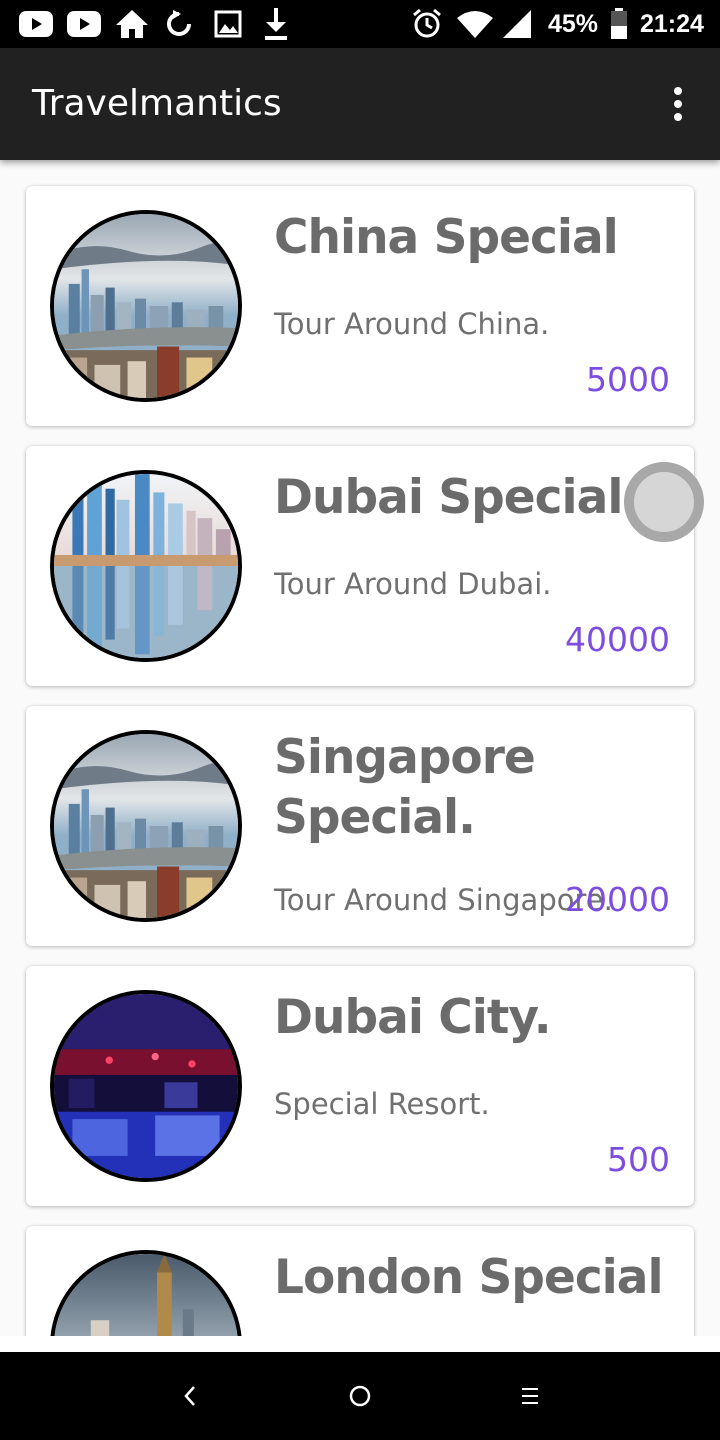  What do you see at coordinates (190, 1396) in the screenshot?
I see `back-icon` at bounding box center [190, 1396].